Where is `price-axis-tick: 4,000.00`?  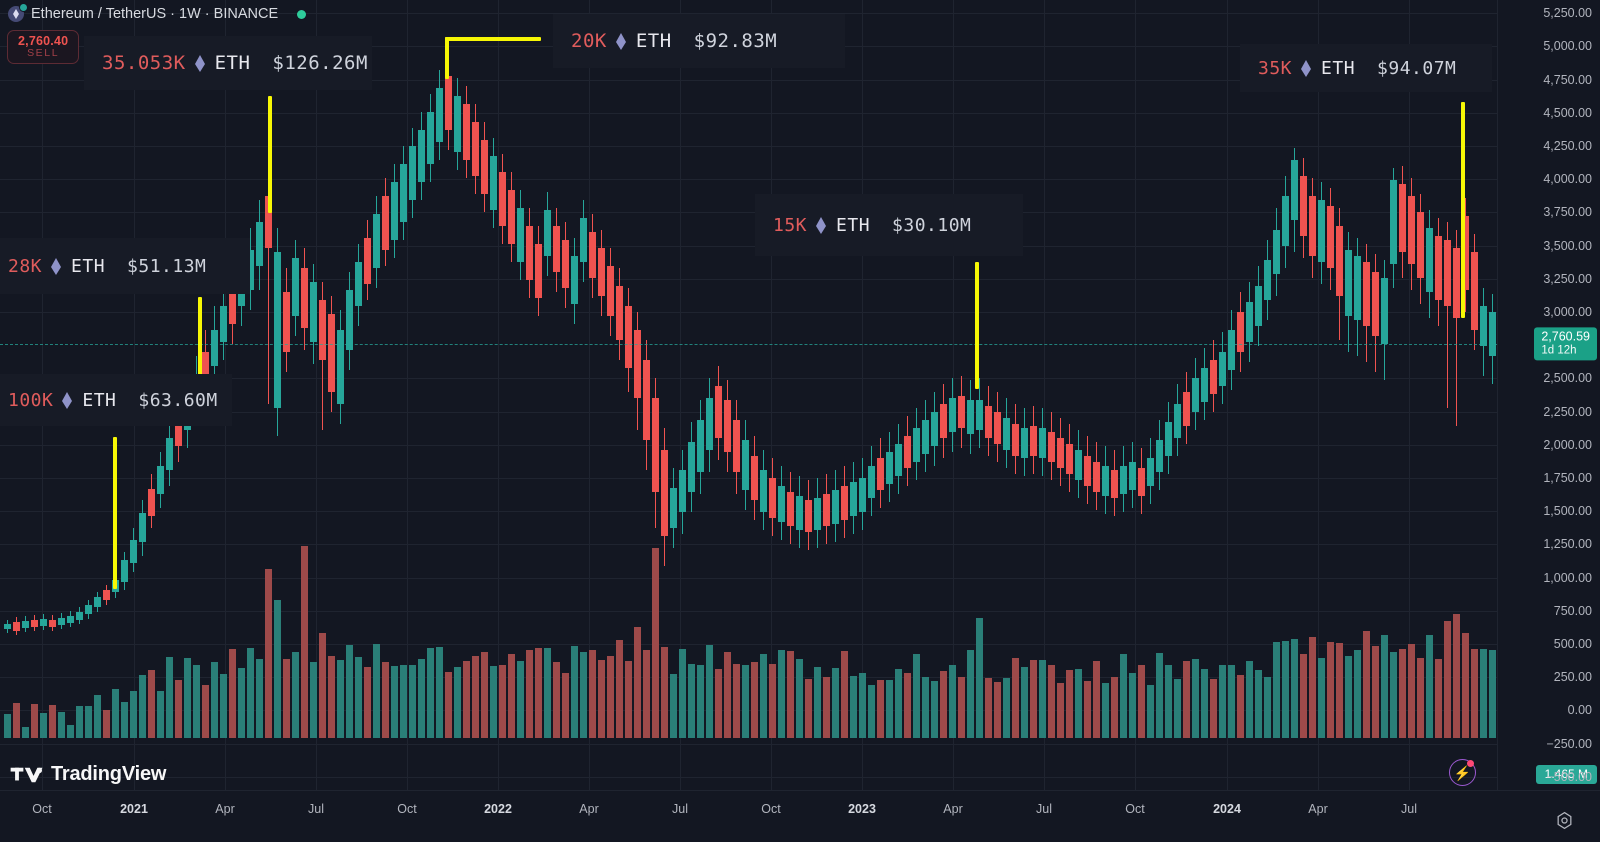 price-axis-tick: 4,000.00 is located at coordinates (1567, 179).